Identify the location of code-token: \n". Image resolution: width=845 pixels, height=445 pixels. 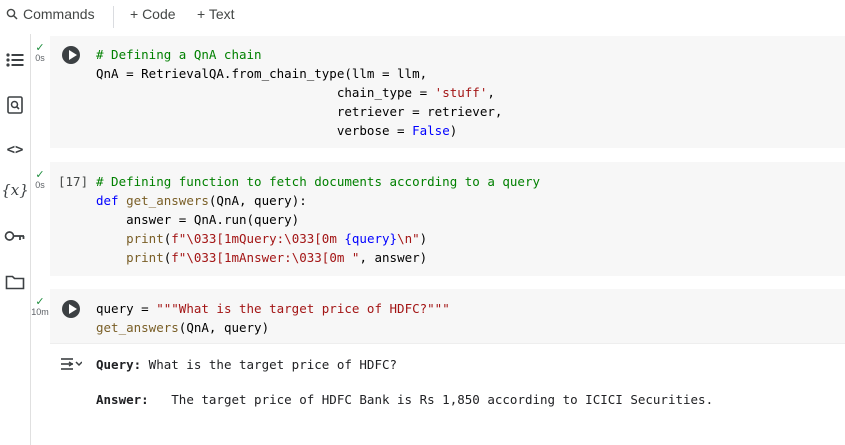
(408, 238).